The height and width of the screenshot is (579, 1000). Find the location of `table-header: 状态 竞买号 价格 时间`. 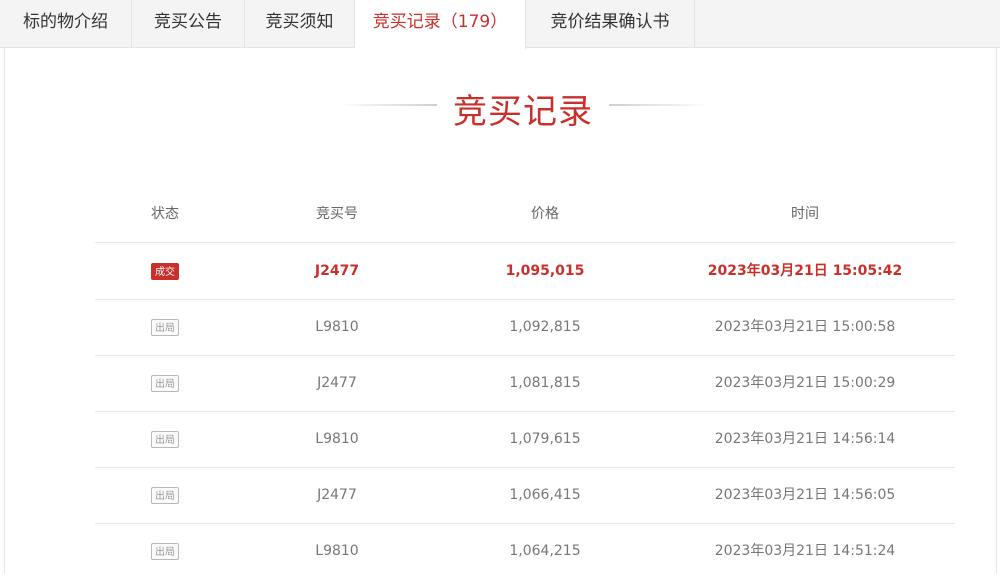

table-header: 状态 竞买号 价格 时间 is located at coordinates (525, 214).